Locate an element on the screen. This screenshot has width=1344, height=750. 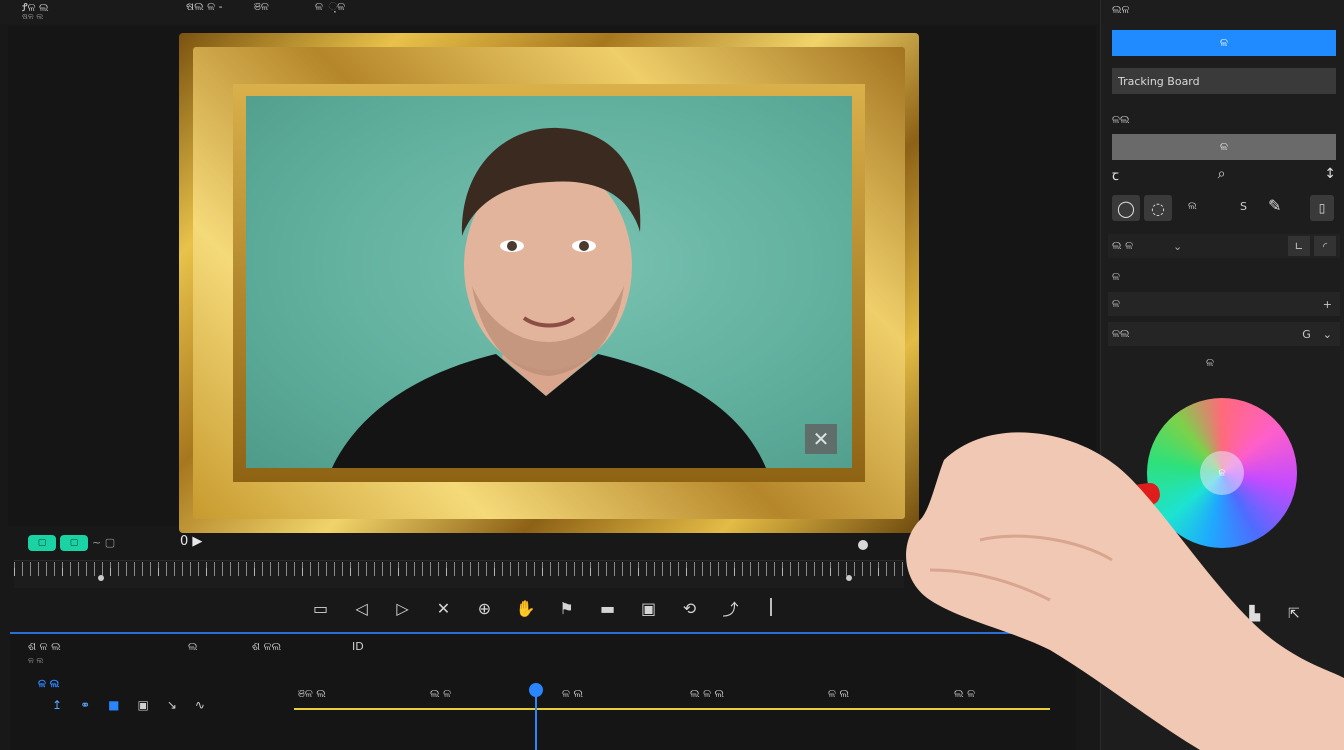
edit-toolbar: ▭ ◁ ▷ ✕ ⊕ ✋ ⚑ ▬ ▣ ⟲ ⤴ is located at coordinates (540, 608).